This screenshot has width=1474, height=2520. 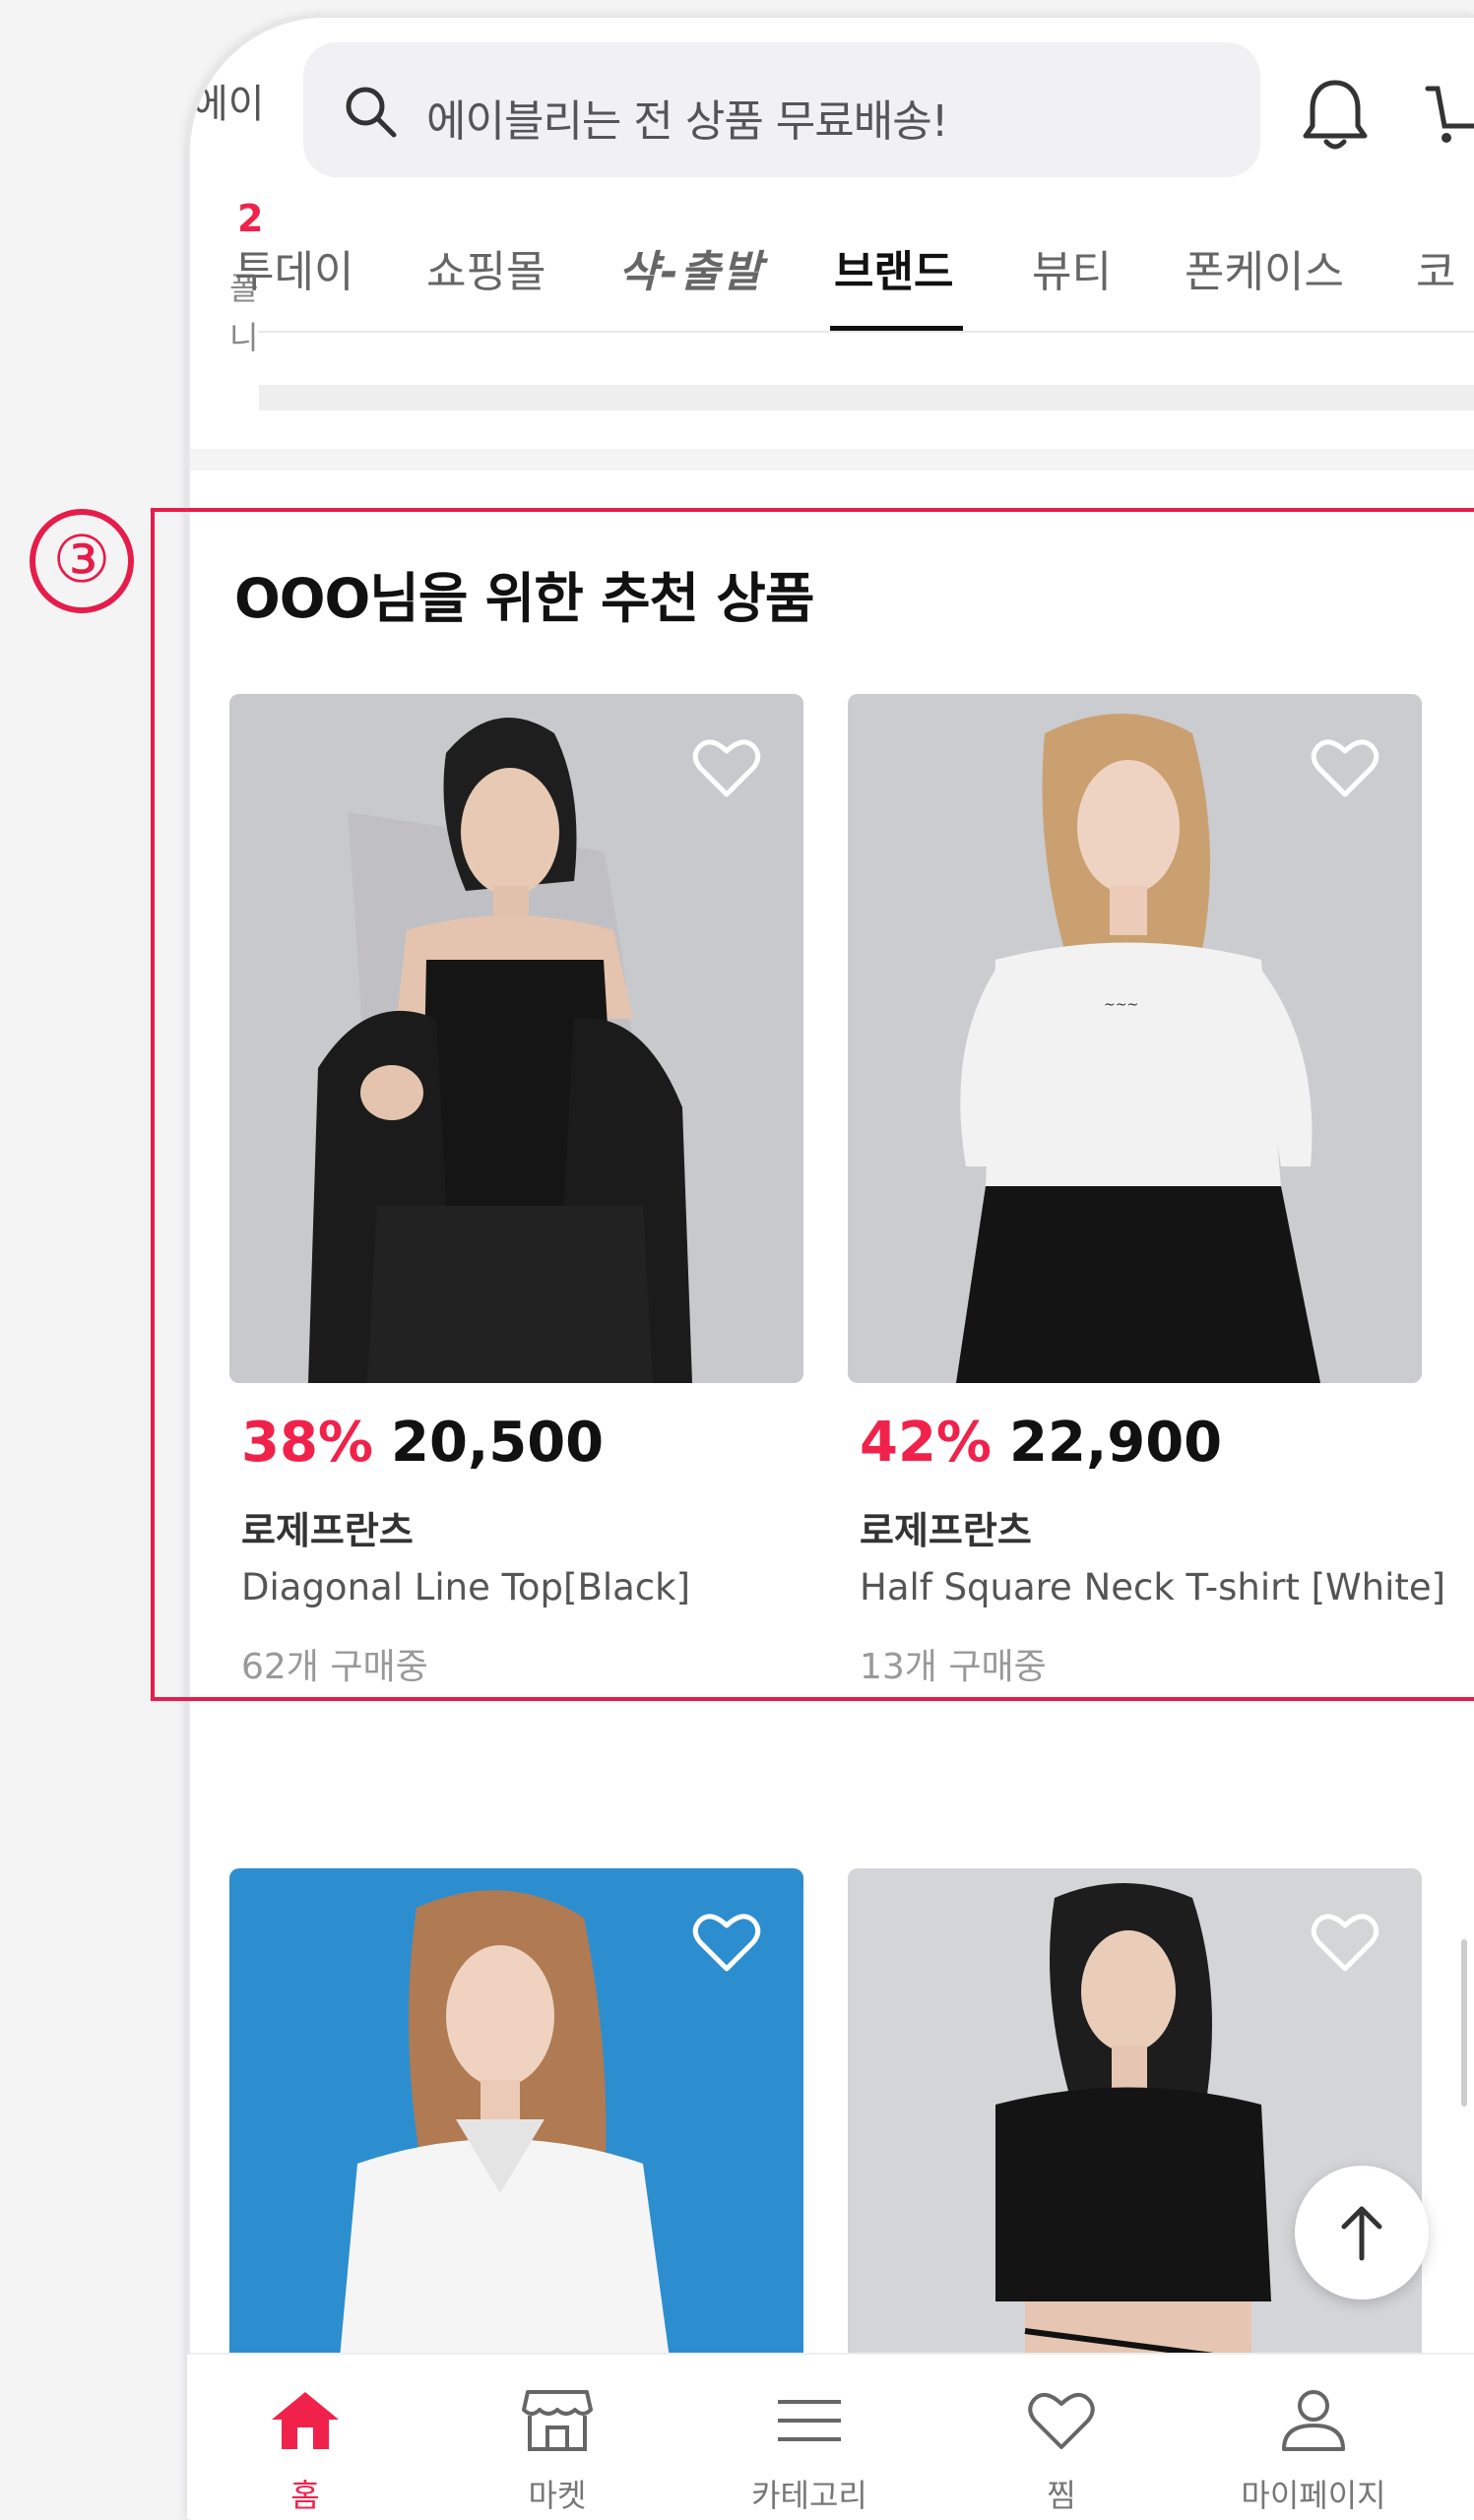 I want to click on search-bar: 에이블리는 전 상품 무료배송!, so click(x=782, y=109).